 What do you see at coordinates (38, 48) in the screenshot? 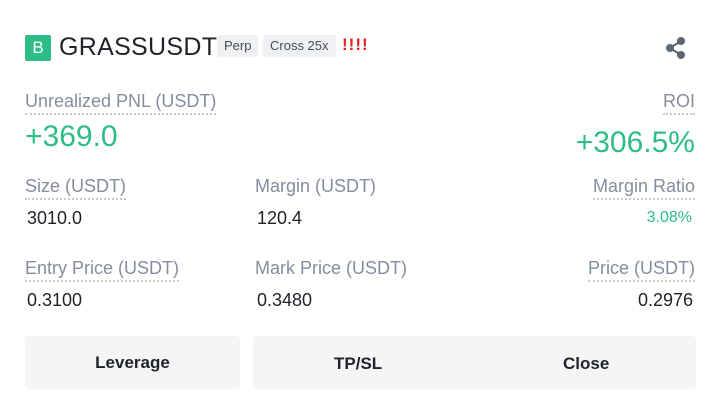
I see `exchange-badge-icon: B` at bounding box center [38, 48].